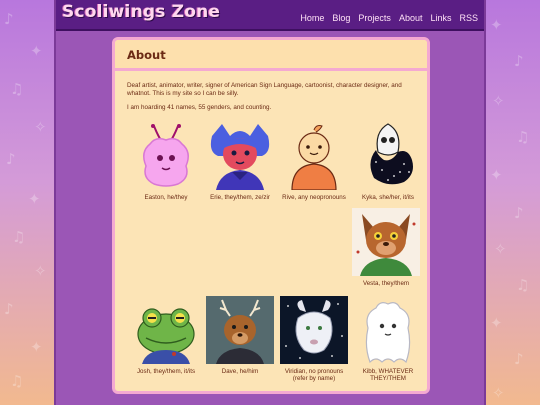 The width and height of the screenshot is (540, 405). I want to click on gallery-caption: Rive, any neopronouns, so click(314, 197).